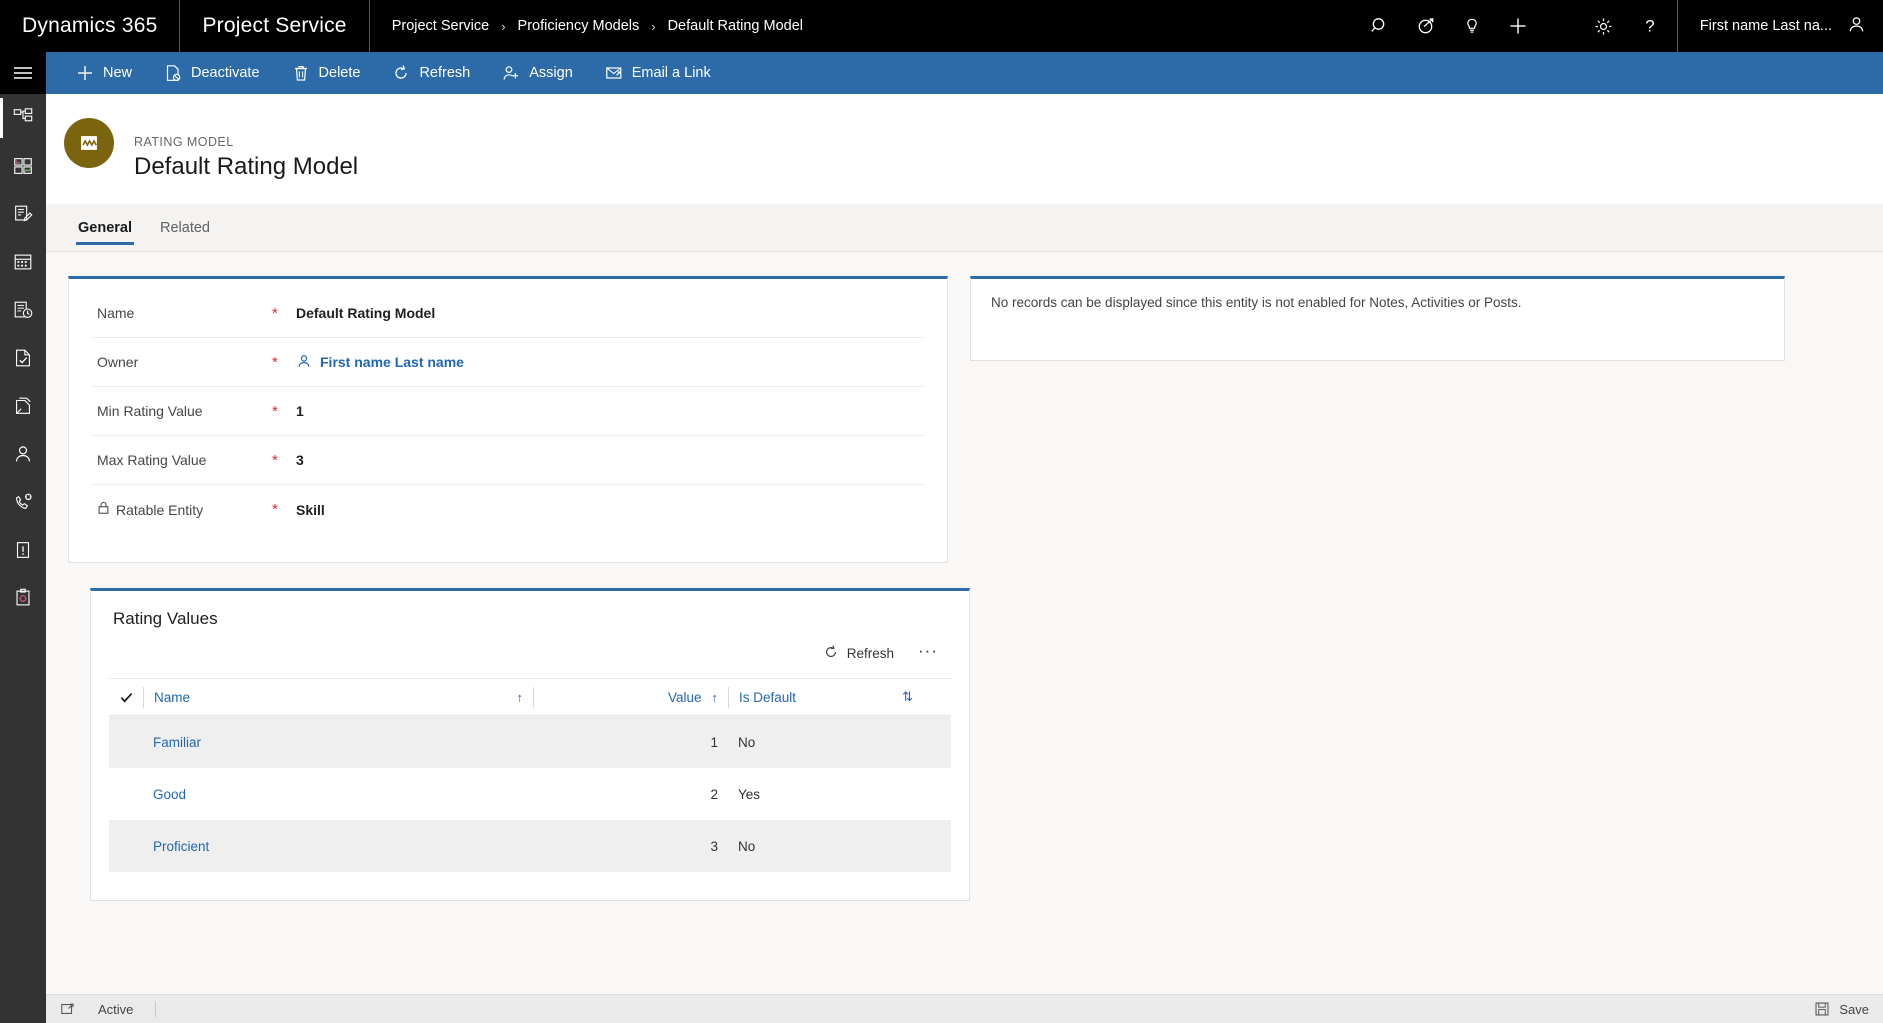  I want to click on open-in-new-window-icon, so click(68, 1009).